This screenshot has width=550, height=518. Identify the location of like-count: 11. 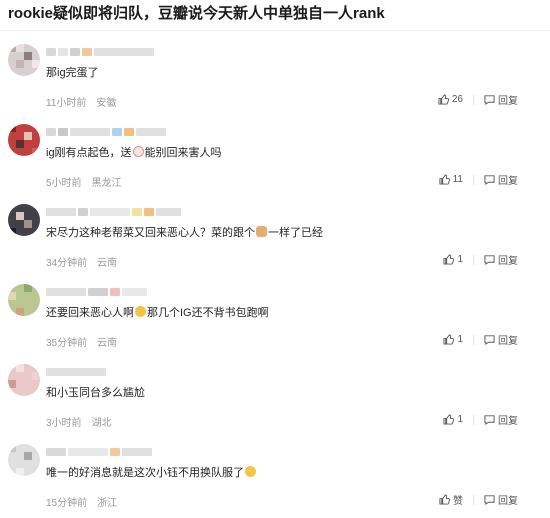
(457, 179).